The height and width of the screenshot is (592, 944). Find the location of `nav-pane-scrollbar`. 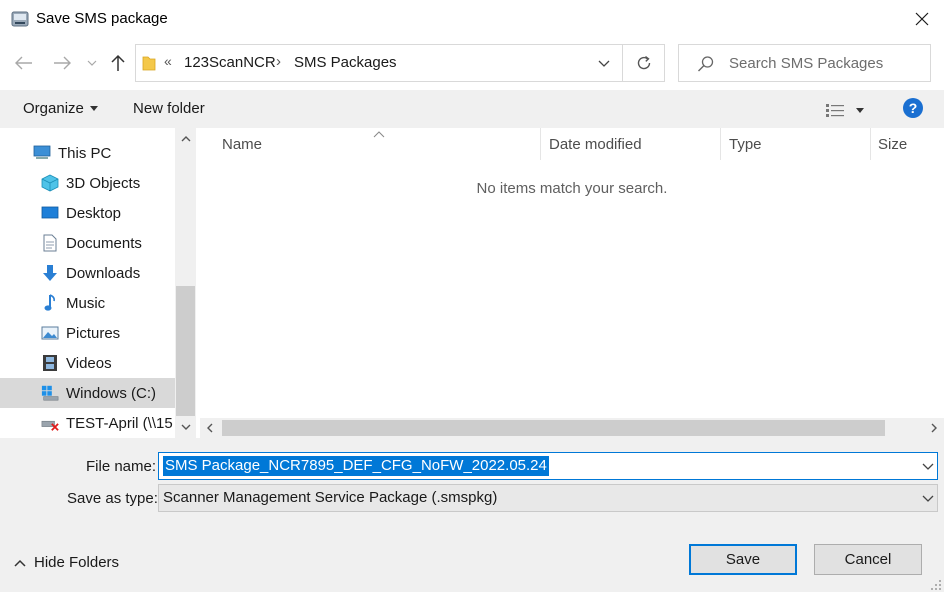

nav-pane-scrollbar is located at coordinates (185, 283).